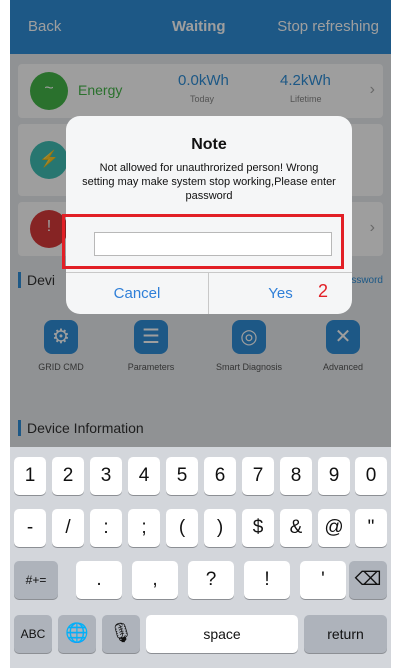 This screenshot has height=668, width=401. What do you see at coordinates (258, 528) in the screenshot?
I see `key-dollar: $` at bounding box center [258, 528].